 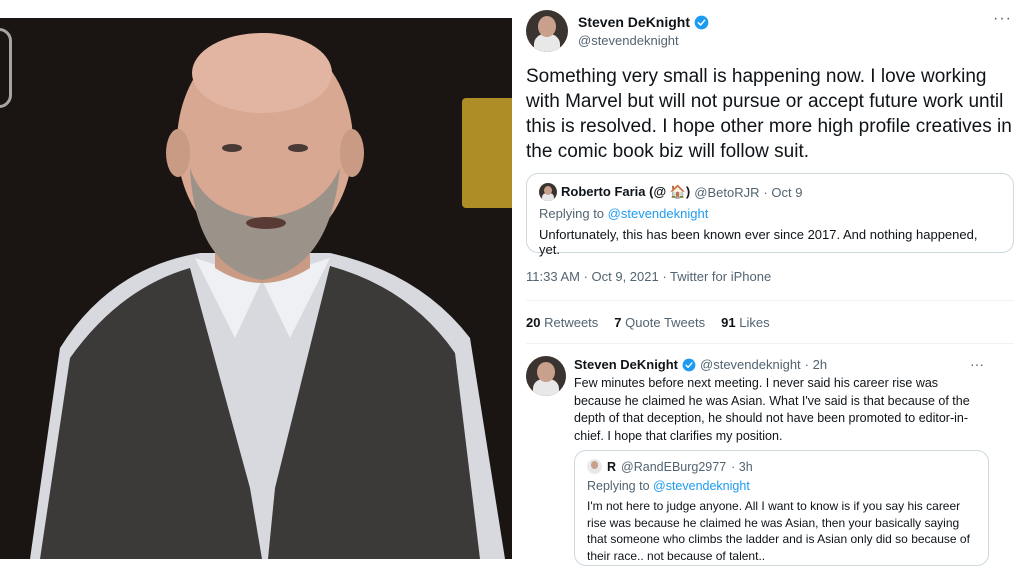 I want to click on likes-stat: 91 Likes, so click(x=745, y=322).